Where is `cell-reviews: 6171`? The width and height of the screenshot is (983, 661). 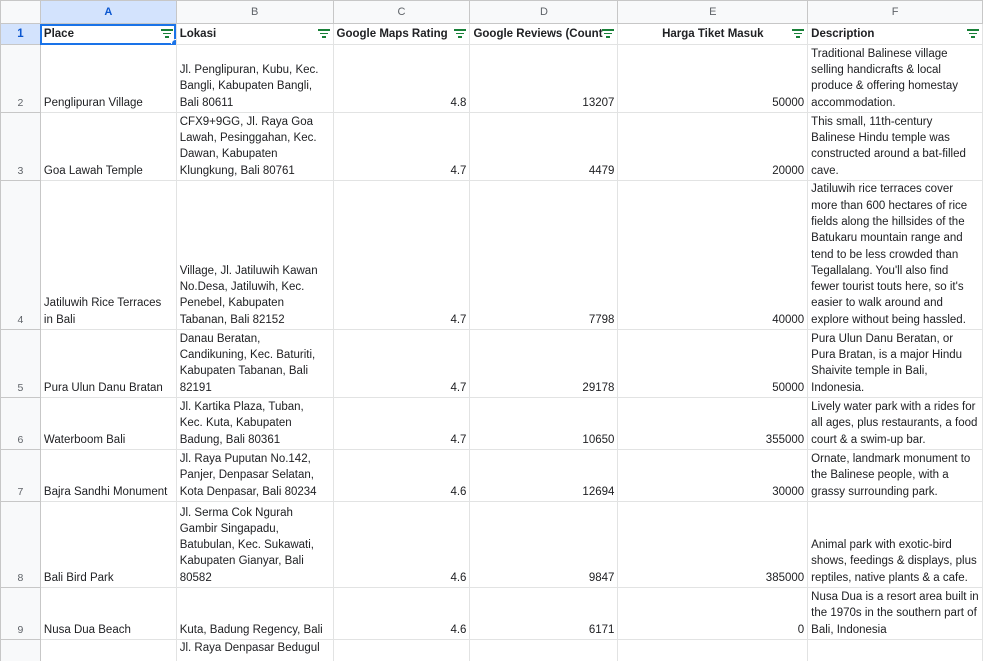 cell-reviews: 6171 is located at coordinates (544, 613).